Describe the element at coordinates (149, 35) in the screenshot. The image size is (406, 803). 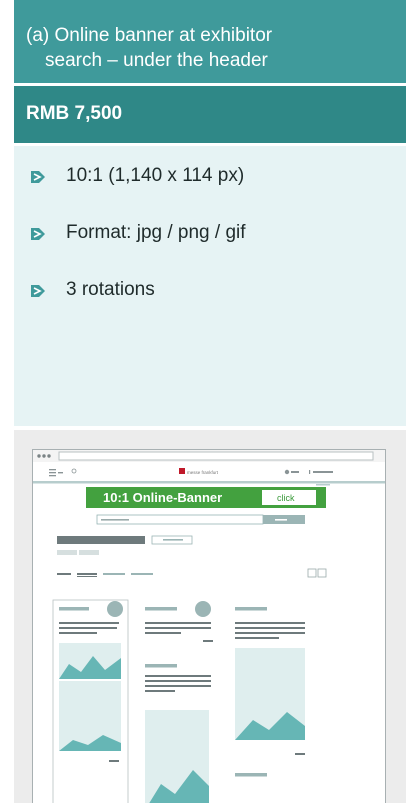
I see `header-title-line1: (a) Online banner at exhibitor` at that location.